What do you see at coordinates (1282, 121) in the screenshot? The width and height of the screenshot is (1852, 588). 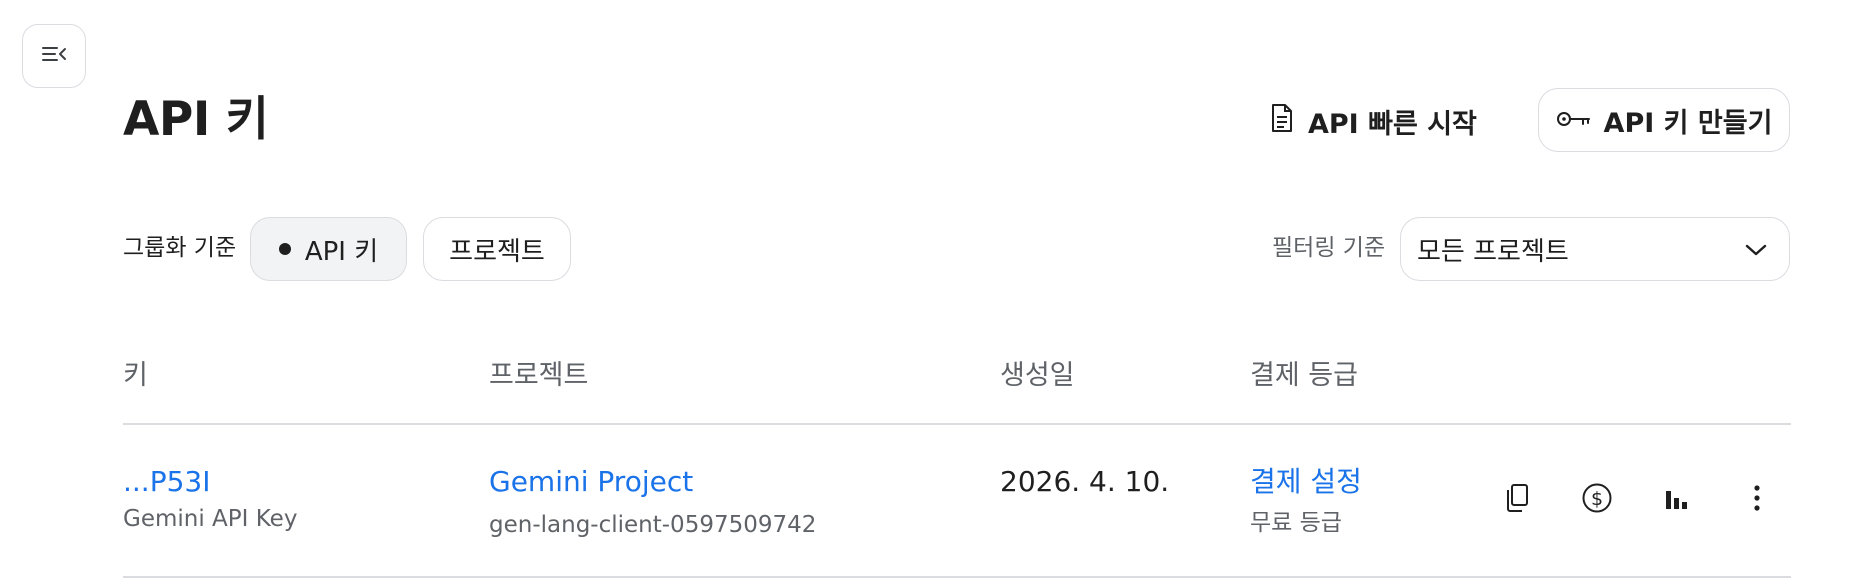 I see `document-icon` at bounding box center [1282, 121].